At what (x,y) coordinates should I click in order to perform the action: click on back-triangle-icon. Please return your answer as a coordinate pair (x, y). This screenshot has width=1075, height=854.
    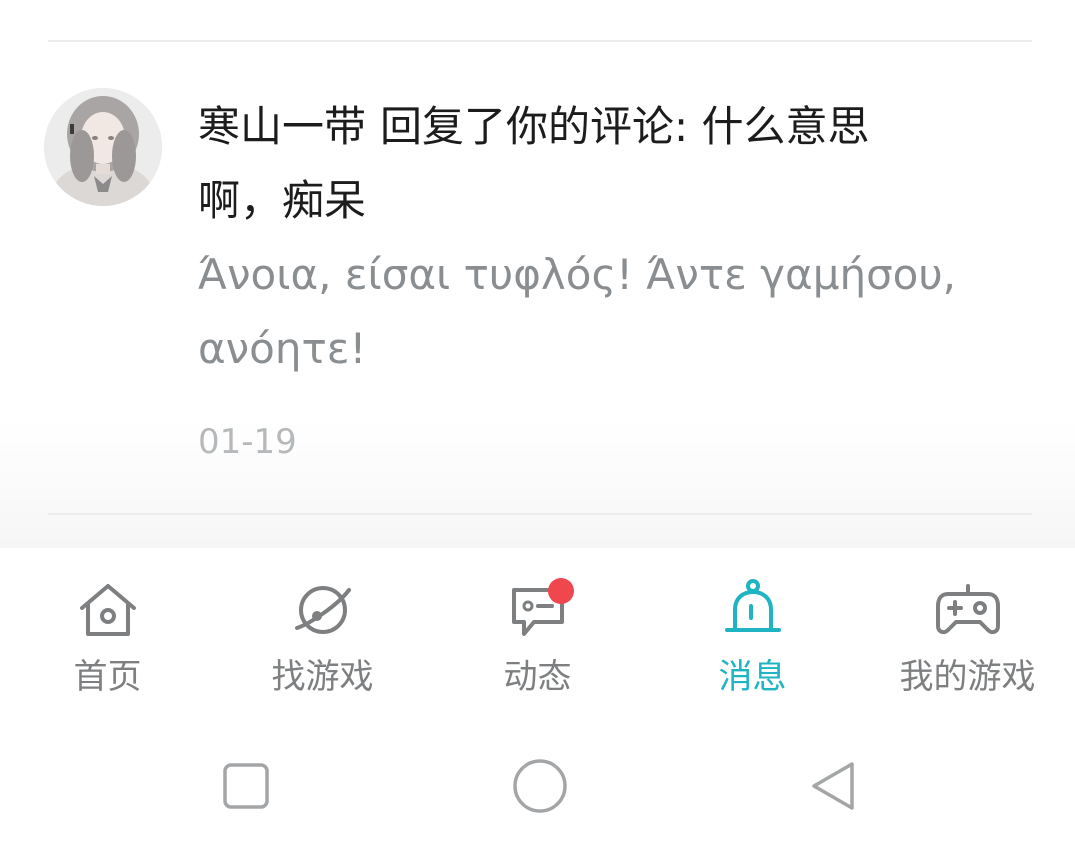
    Looking at the image, I should click on (833, 786).